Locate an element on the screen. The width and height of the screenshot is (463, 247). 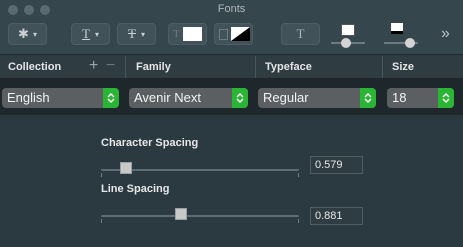
family-column-header: Family is located at coordinates (153, 67).